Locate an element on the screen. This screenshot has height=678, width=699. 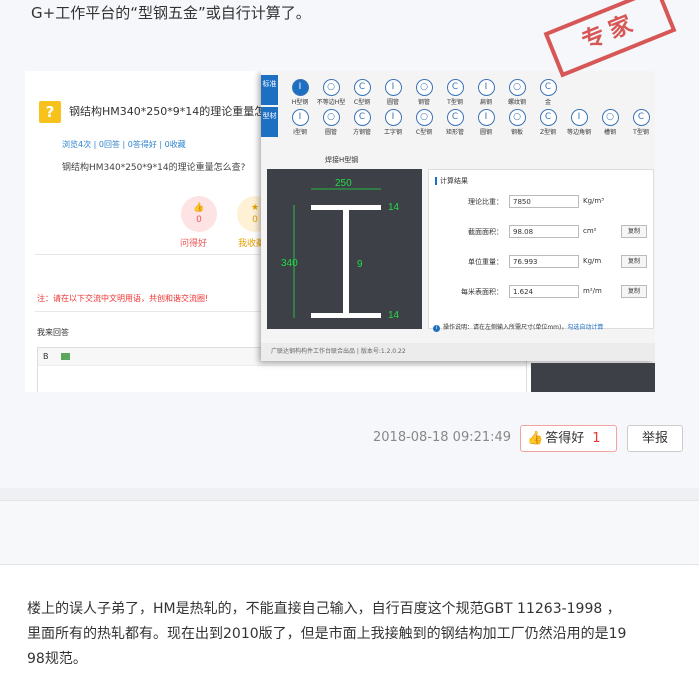
profile-tool-row2-8: C Z型钢 is located at coordinates (548, 122).